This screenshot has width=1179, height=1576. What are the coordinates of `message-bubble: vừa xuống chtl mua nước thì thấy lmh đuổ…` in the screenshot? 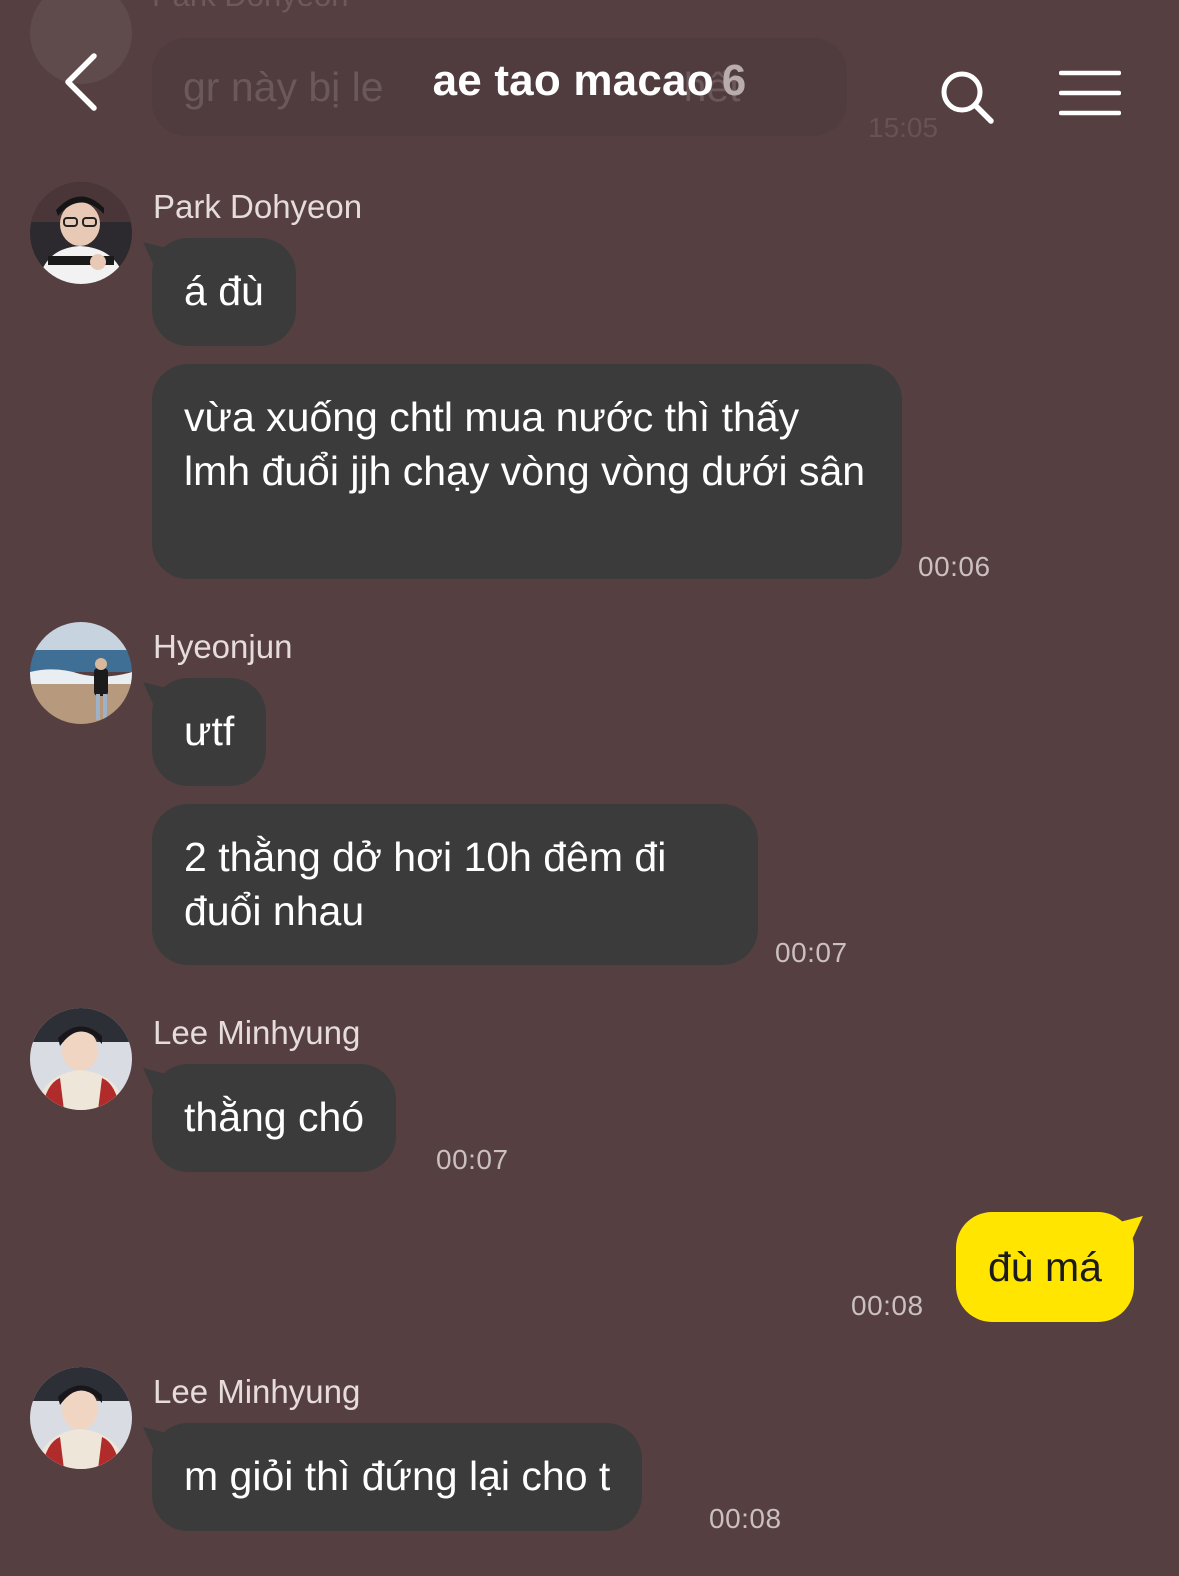 It's located at (527, 471).